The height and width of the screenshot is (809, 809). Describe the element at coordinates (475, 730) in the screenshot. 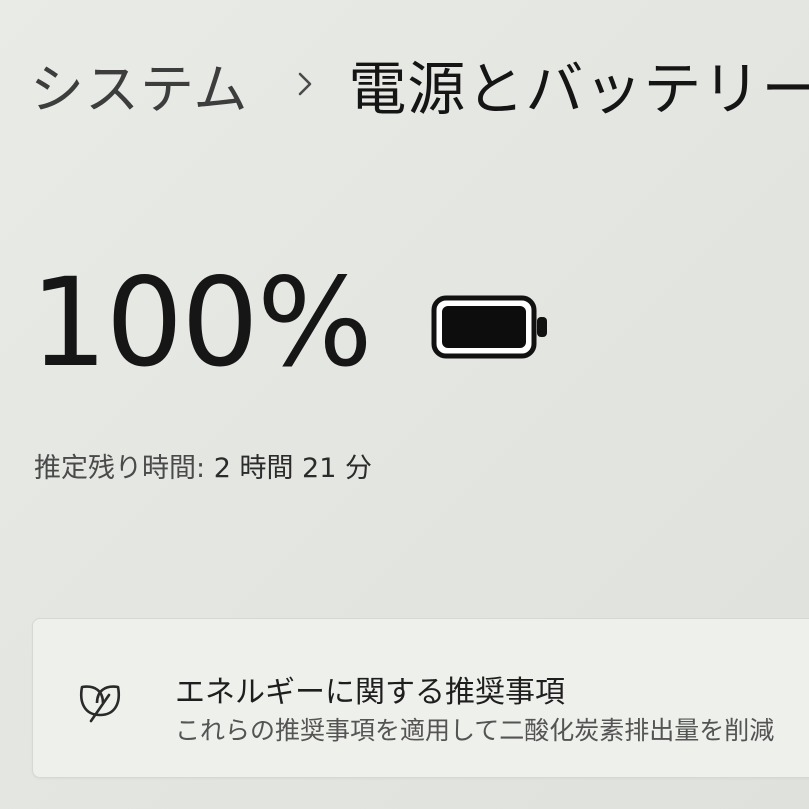

I see `card-description: これらの推奨事項を適用して二酸化炭素排出量を削減` at that location.